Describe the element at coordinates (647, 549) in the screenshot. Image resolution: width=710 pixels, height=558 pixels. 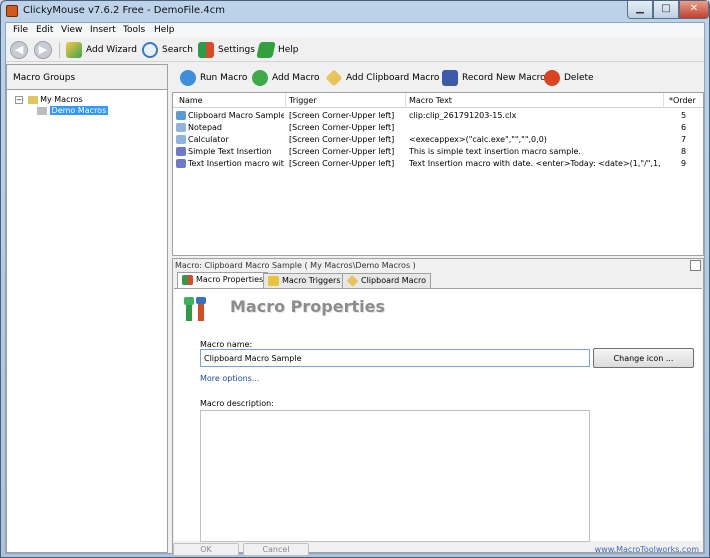
I see `website-link: www.MacroToolworks.com` at that location.